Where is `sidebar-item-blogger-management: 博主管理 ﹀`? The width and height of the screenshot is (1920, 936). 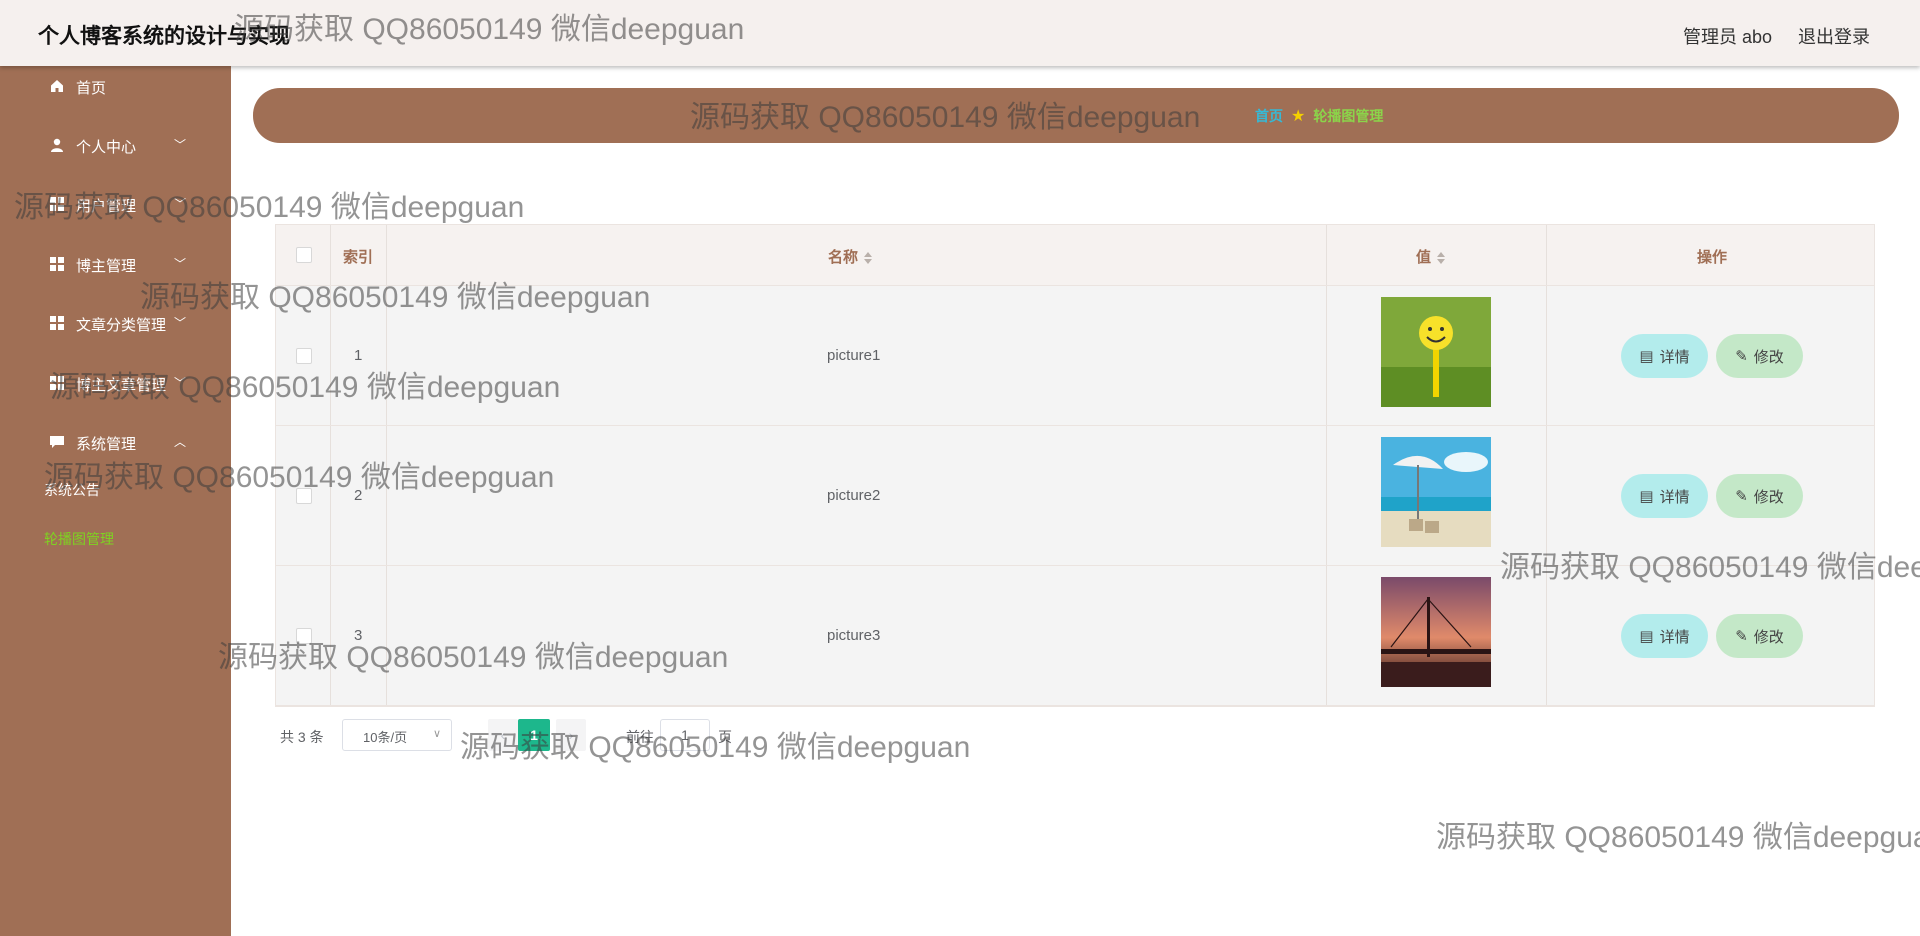
sidebar-item-blogger-management: 博主管理 ﹀ is located at coordinates (115, 264).